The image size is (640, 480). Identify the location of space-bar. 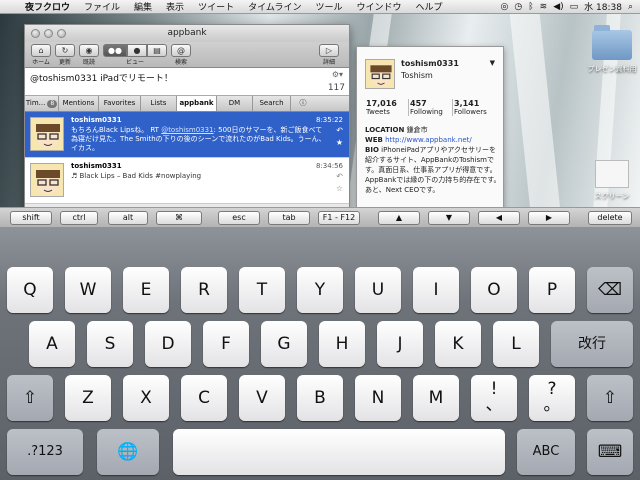
(339, 452).